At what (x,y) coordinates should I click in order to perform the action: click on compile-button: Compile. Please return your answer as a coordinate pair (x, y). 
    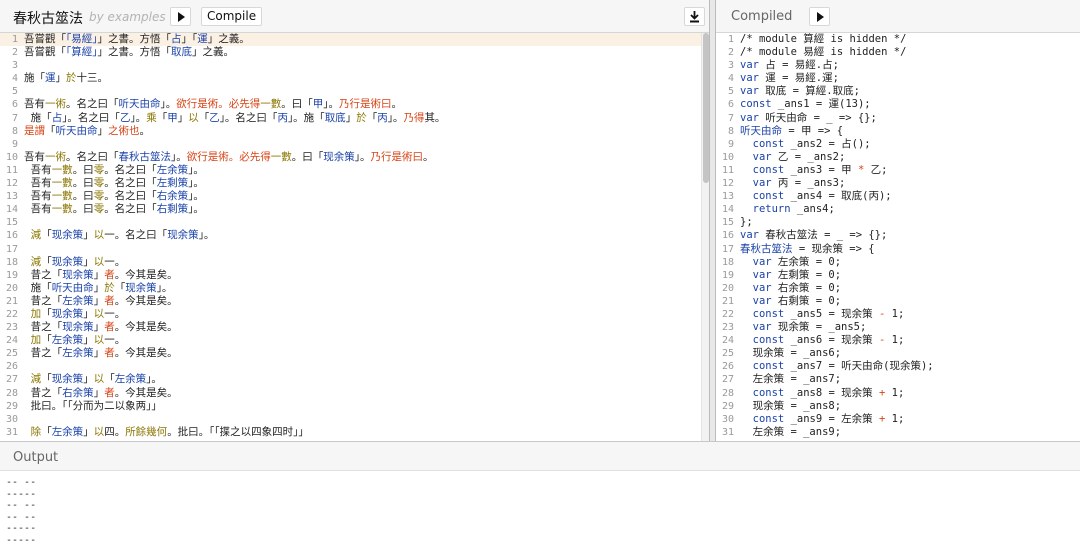
    Looking at the image, I should click on (232, 16).